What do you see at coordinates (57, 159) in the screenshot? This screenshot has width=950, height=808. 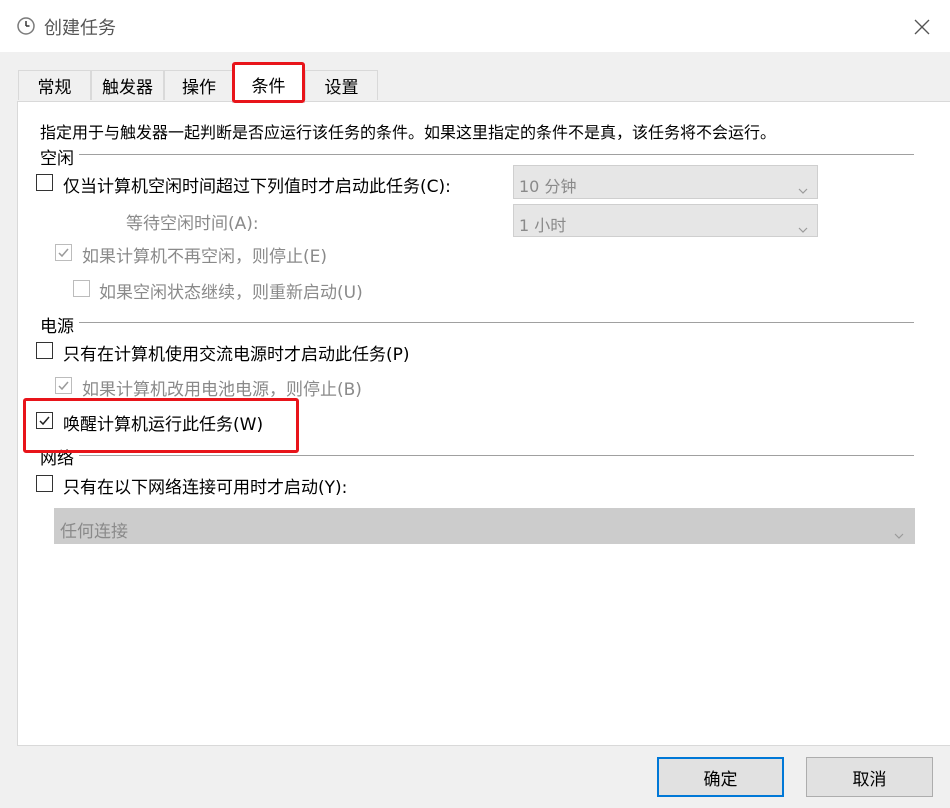 I see `idle-group-label: 空闲` at bounding box center [57, 159].